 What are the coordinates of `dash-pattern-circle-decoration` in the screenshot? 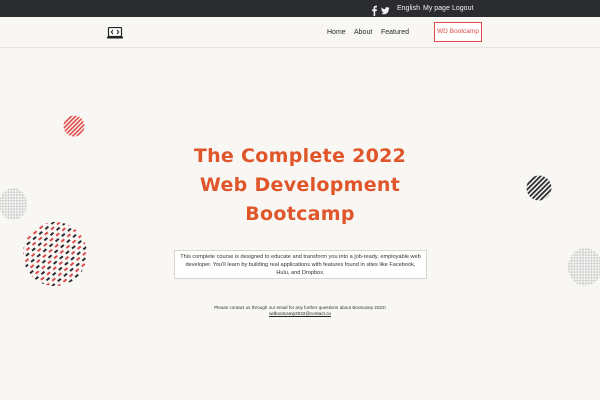 It's located at (55, 254).